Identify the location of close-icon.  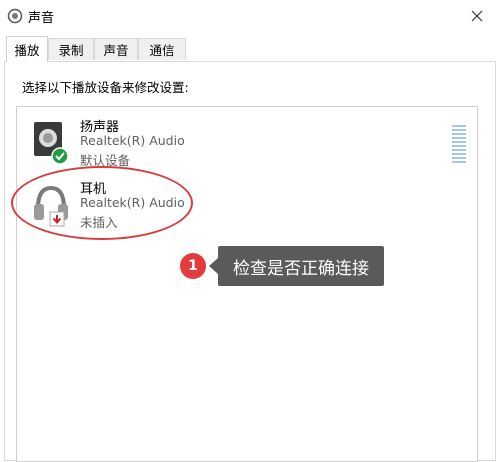
(477, 16).